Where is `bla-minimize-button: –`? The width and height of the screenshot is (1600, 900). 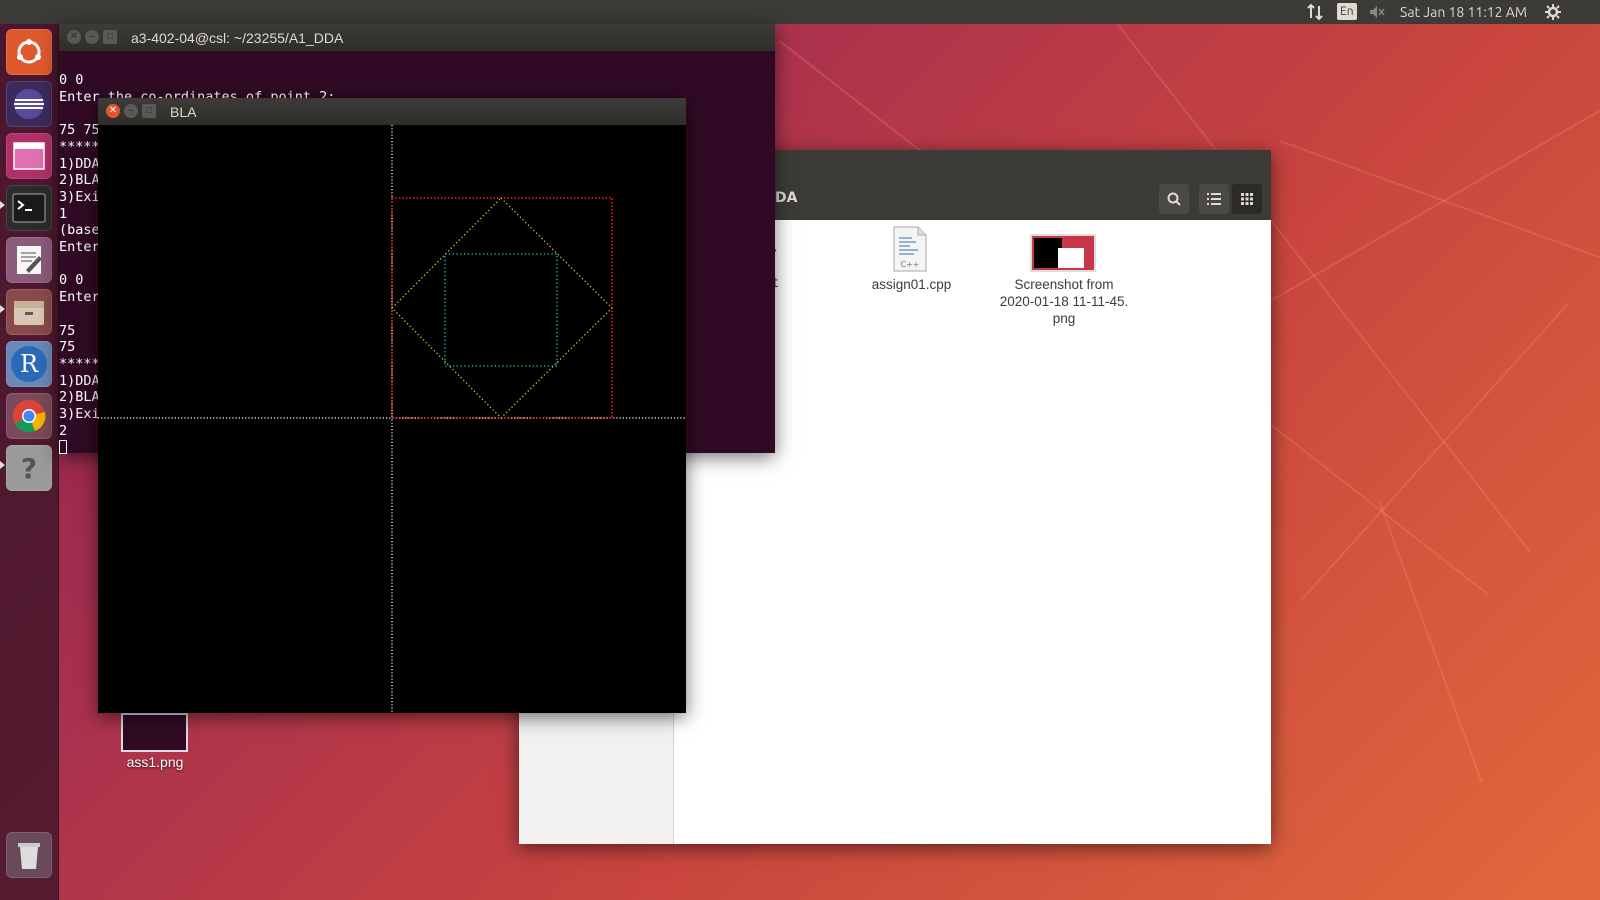 bla-minimize-button: – is located at coordinates (131, 111).